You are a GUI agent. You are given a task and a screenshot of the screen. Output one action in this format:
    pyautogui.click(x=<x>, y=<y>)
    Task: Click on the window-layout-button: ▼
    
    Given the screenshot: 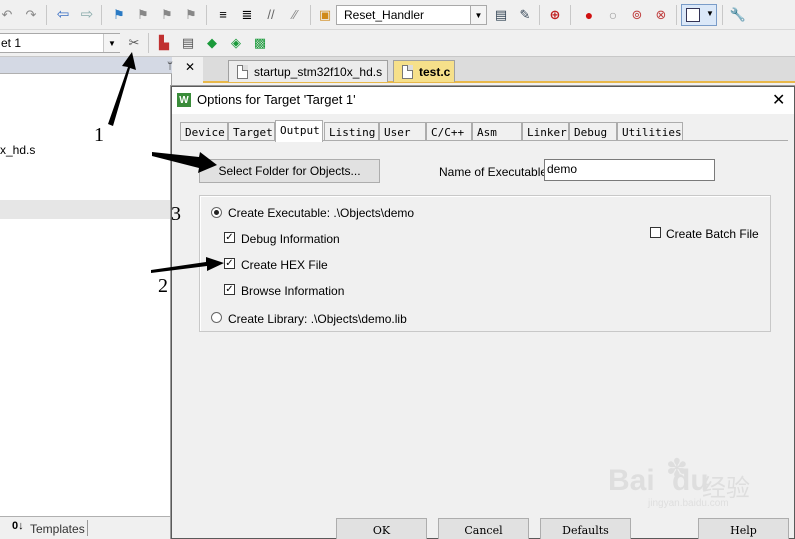 What is the action you would take?
    pyautogui.click(x=699, y=15)
    